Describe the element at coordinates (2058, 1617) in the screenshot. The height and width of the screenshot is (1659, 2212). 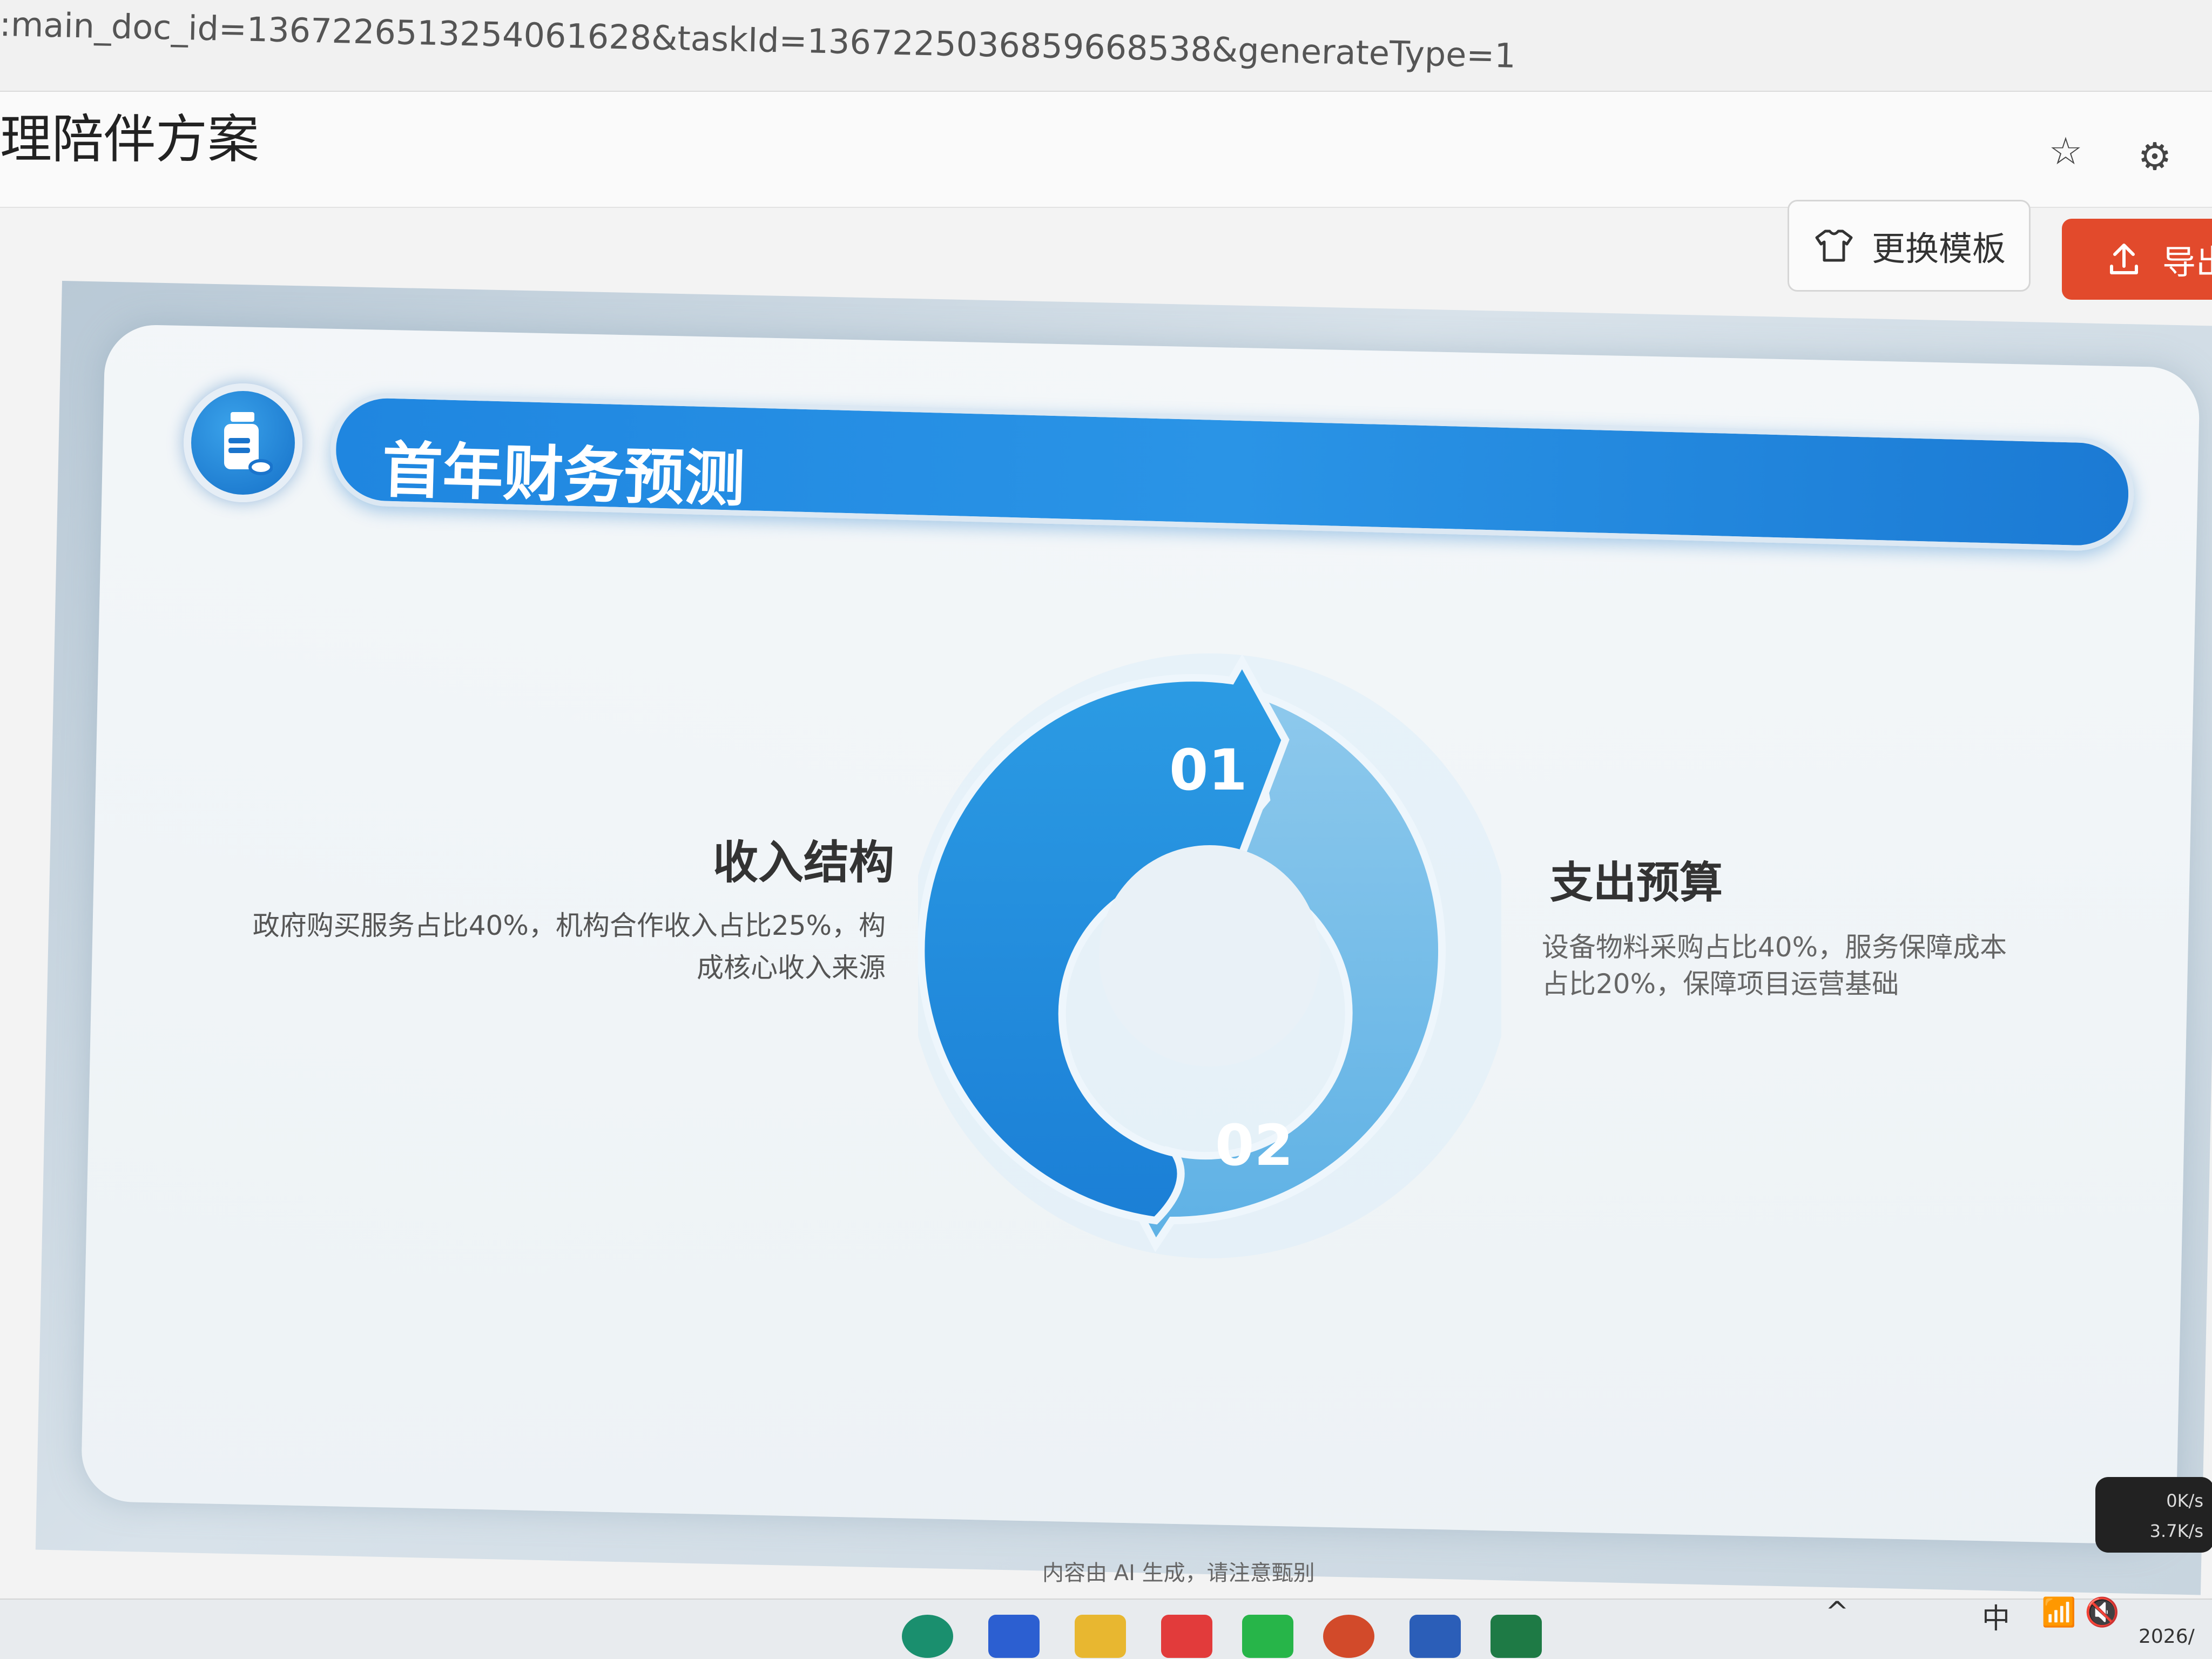
I see `wifi-icon: 📶` at that location.